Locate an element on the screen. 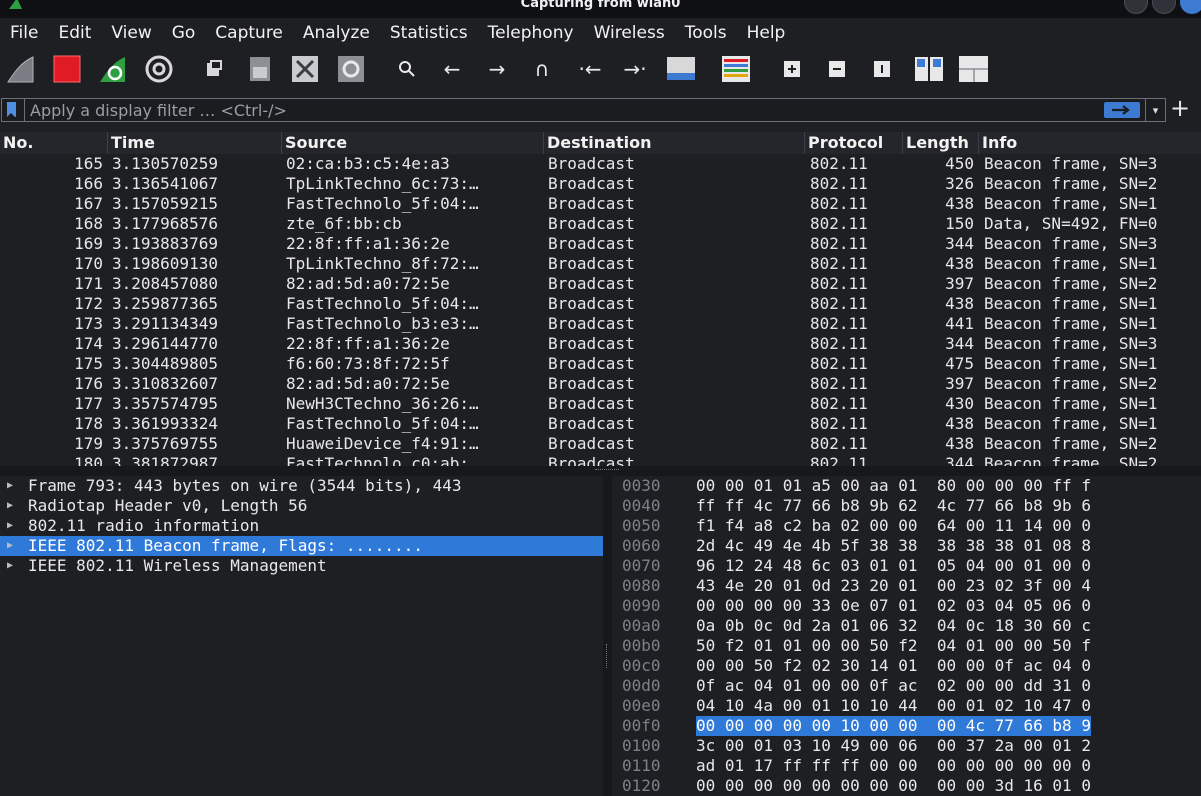  menu-view: View is located at coordinates (131, 33).